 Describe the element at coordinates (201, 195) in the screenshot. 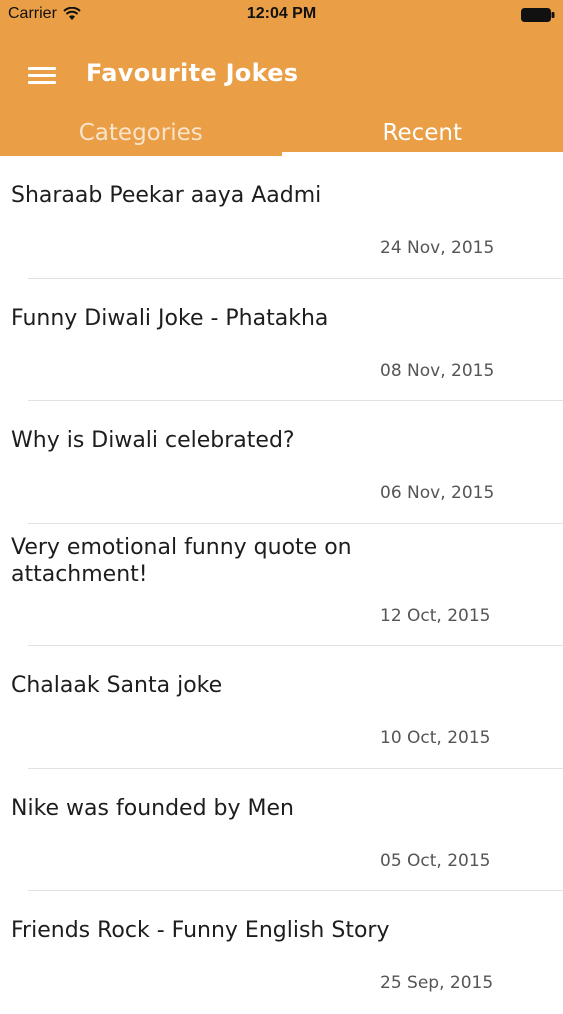

I see `joke-title: Sharaab Peekar aaya Aadmi` at that location.